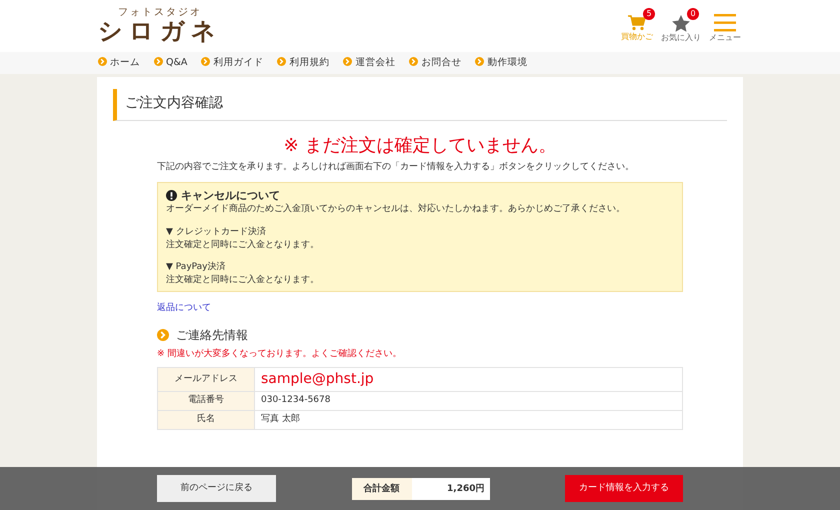  Describe the element at coordinates (624, 488) in the screenshot. I see `enter-card-button: カード情報を入力する` at that location.